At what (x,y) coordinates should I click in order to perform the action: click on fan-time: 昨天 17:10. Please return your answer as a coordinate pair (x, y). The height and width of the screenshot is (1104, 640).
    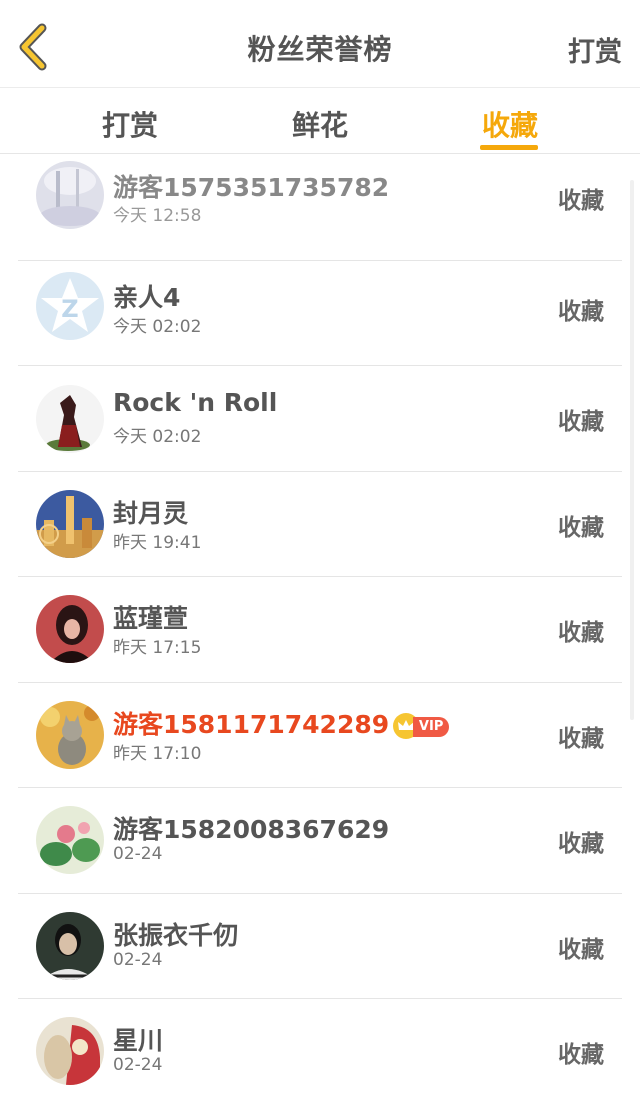
    Looking at the image, I should click on (157, 753).